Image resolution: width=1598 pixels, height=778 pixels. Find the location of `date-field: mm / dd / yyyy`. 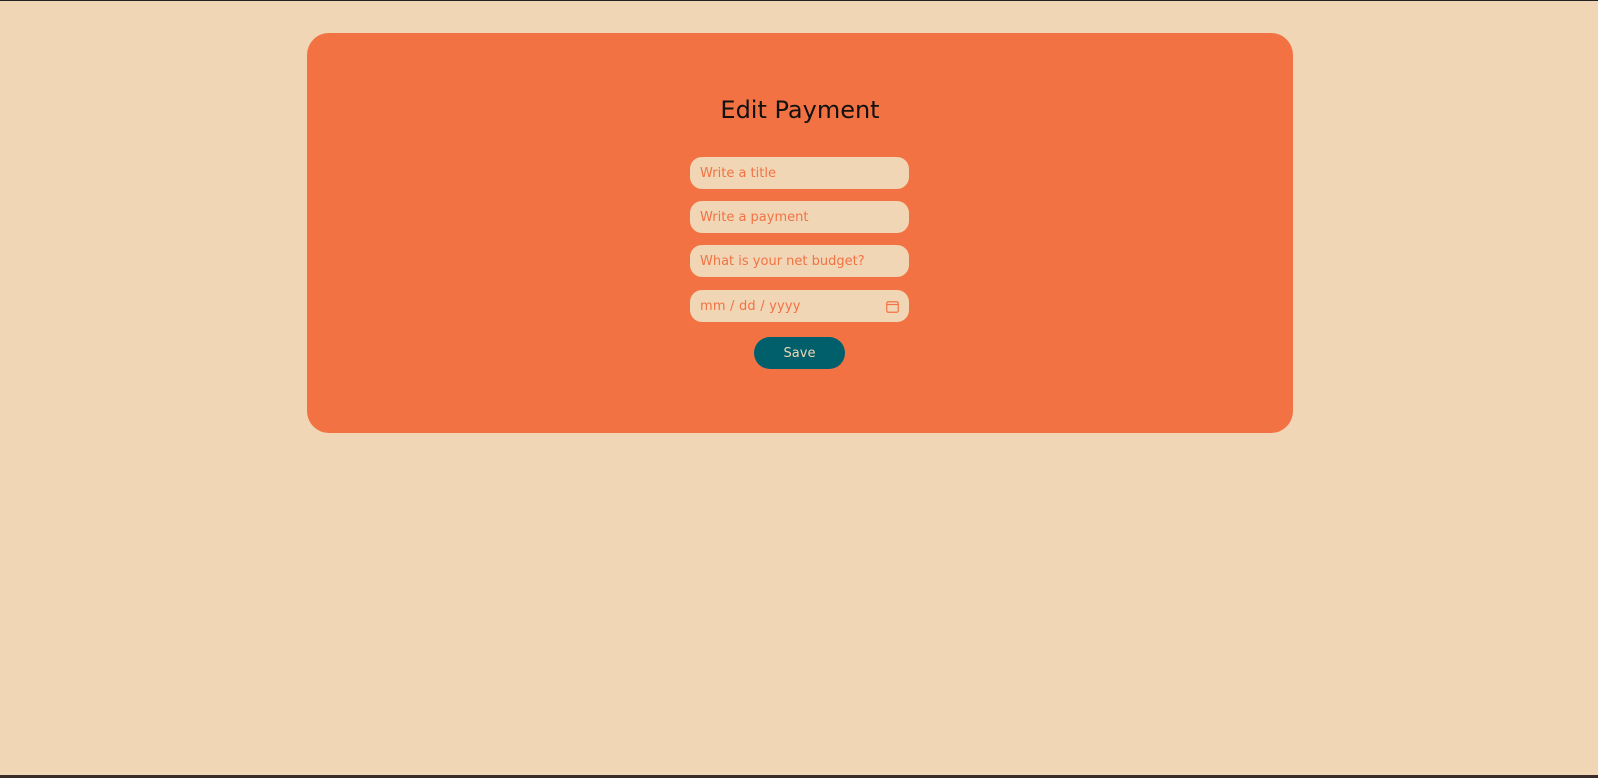

date-field: mm / dd / yyyy is located at coordinates (799, 306).